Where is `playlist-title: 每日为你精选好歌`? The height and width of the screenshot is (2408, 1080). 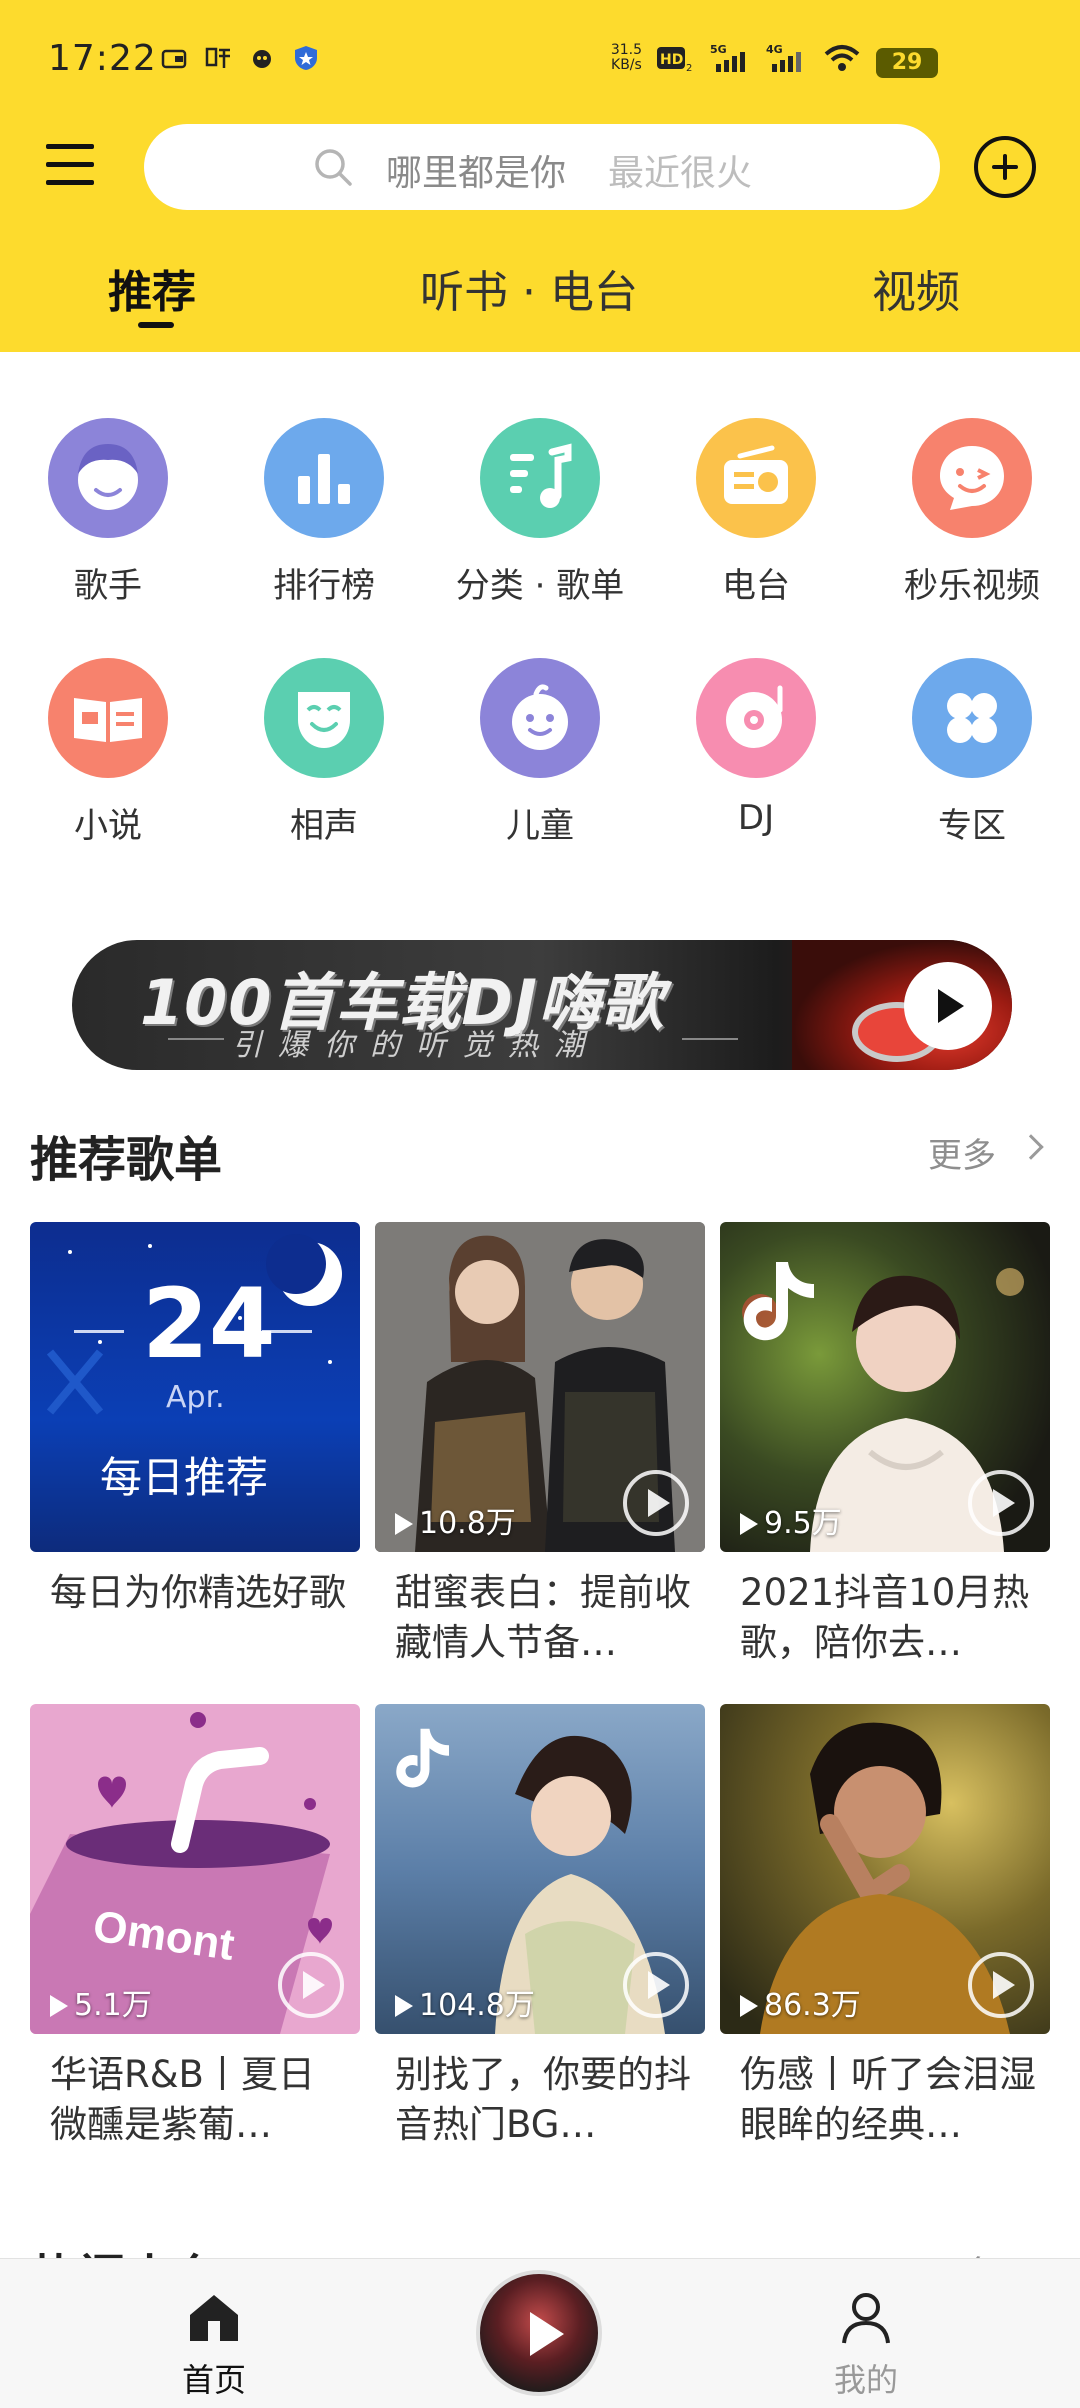
playlist-title: 每日为你精选好歌 is located at coordinates (198, 1592).